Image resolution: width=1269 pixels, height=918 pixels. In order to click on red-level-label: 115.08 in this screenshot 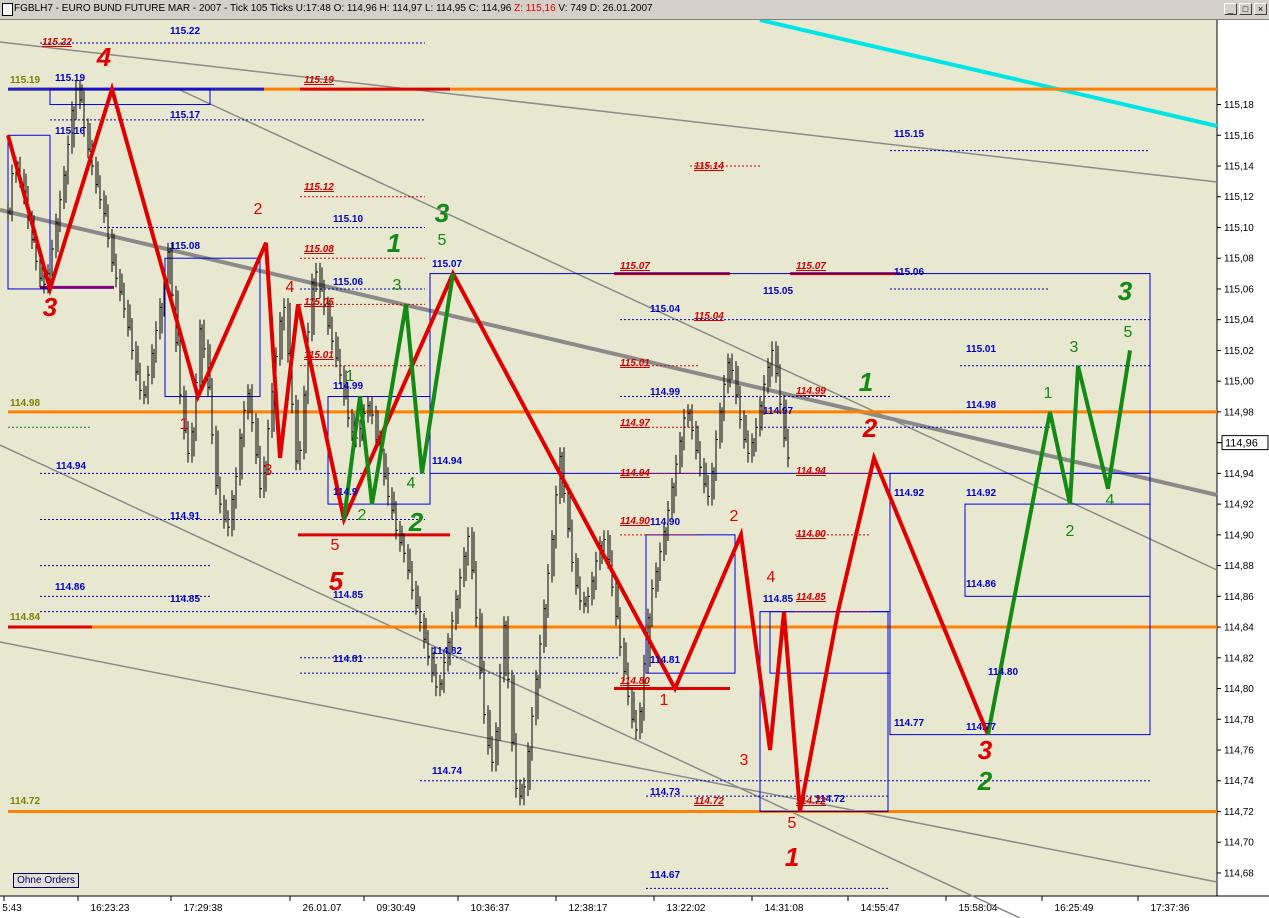, I will do `click(319, 249)`.